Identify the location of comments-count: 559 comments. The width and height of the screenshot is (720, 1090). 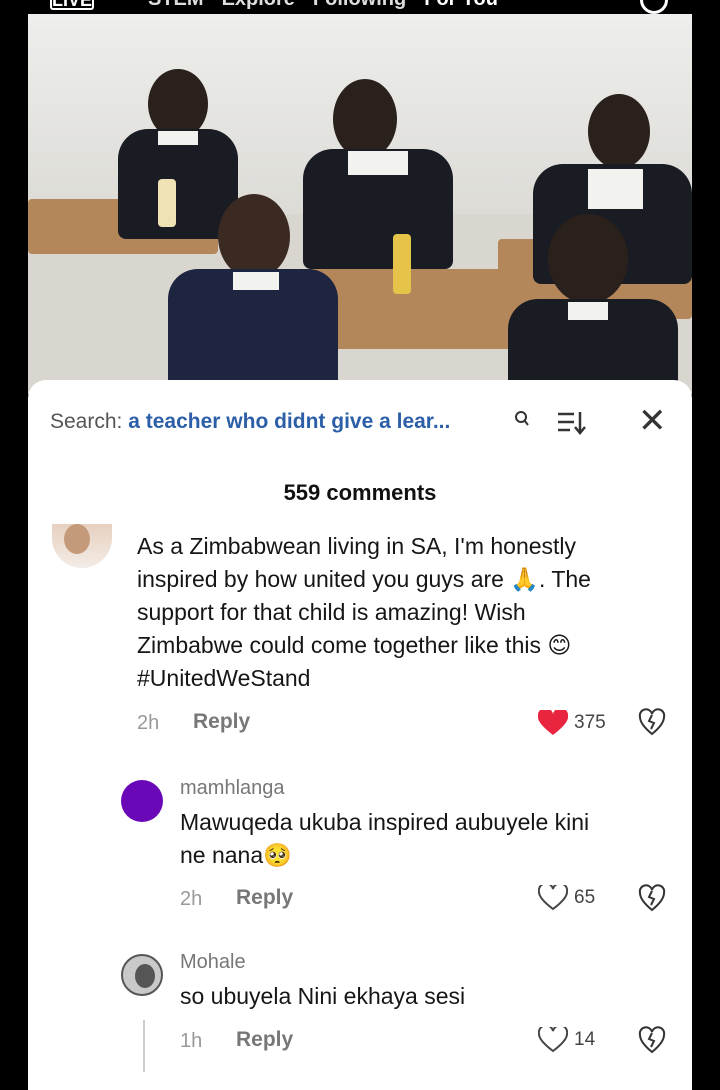
(360, 492).